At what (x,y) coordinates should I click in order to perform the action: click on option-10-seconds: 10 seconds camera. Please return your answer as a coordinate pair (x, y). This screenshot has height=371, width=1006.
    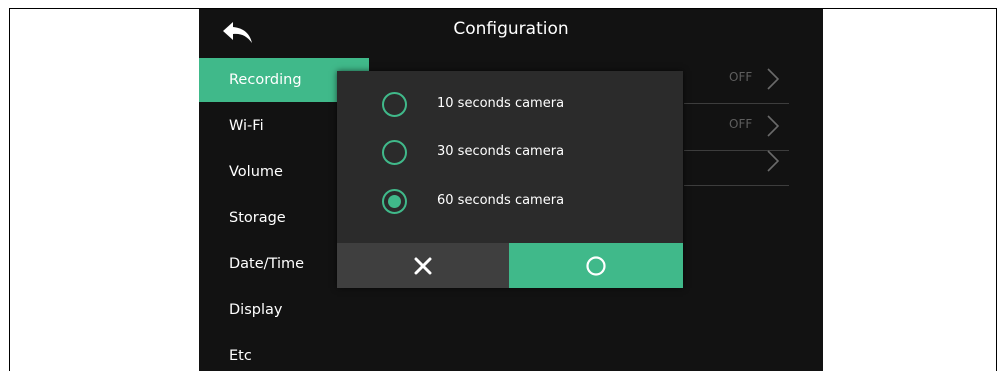
    Looking at the image, I should click on (510, 105).